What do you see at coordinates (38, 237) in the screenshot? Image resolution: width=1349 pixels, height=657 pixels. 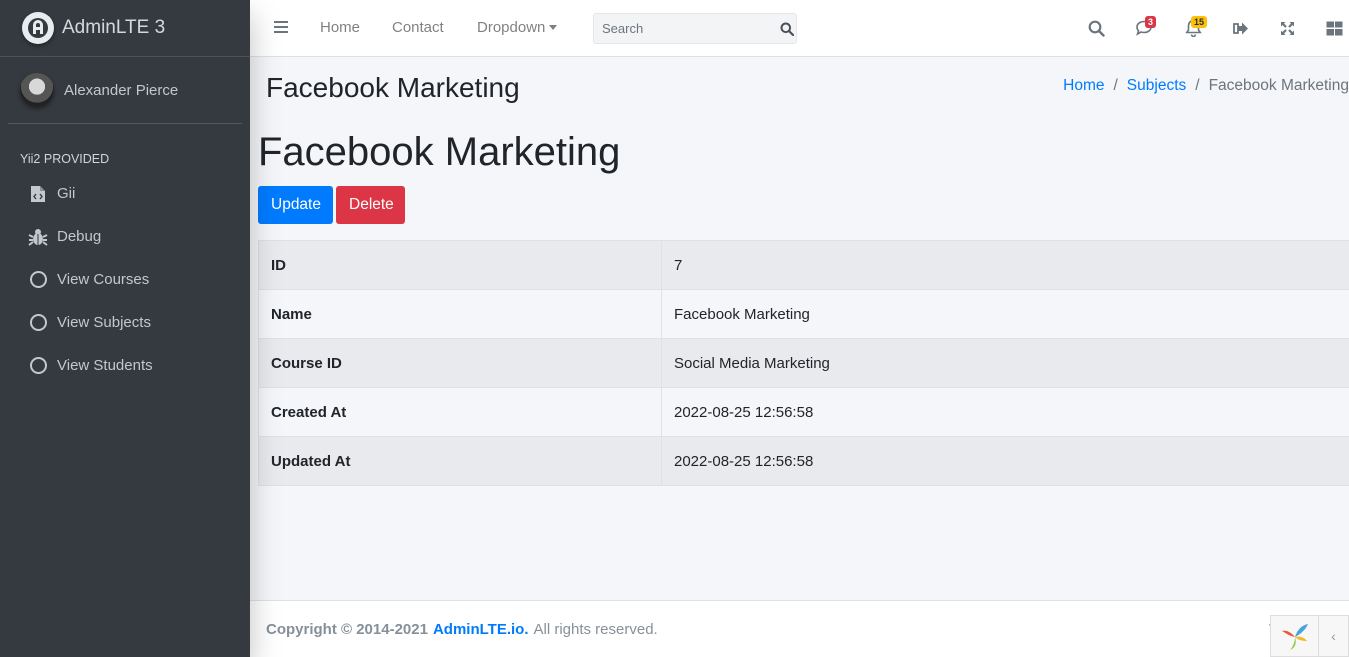 I see `bug-icon` at bounding box center [38, 237].